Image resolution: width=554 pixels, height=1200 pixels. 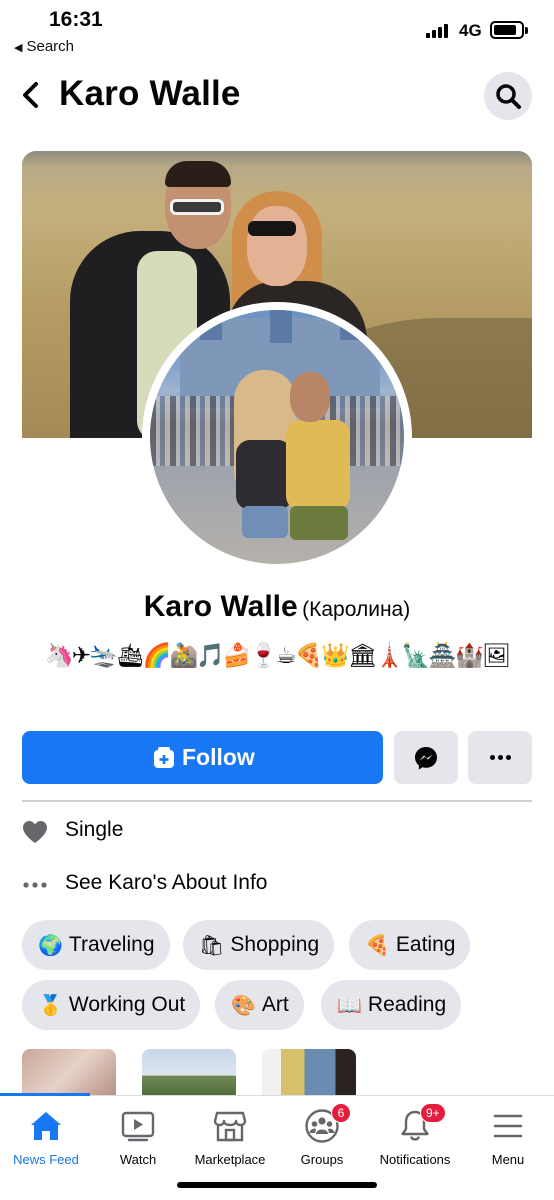 What do you see at coordinates (356, 609) in the screenshot?
I see `profile-name-alternate: (Каролина)` at bounding box center [356, 609].